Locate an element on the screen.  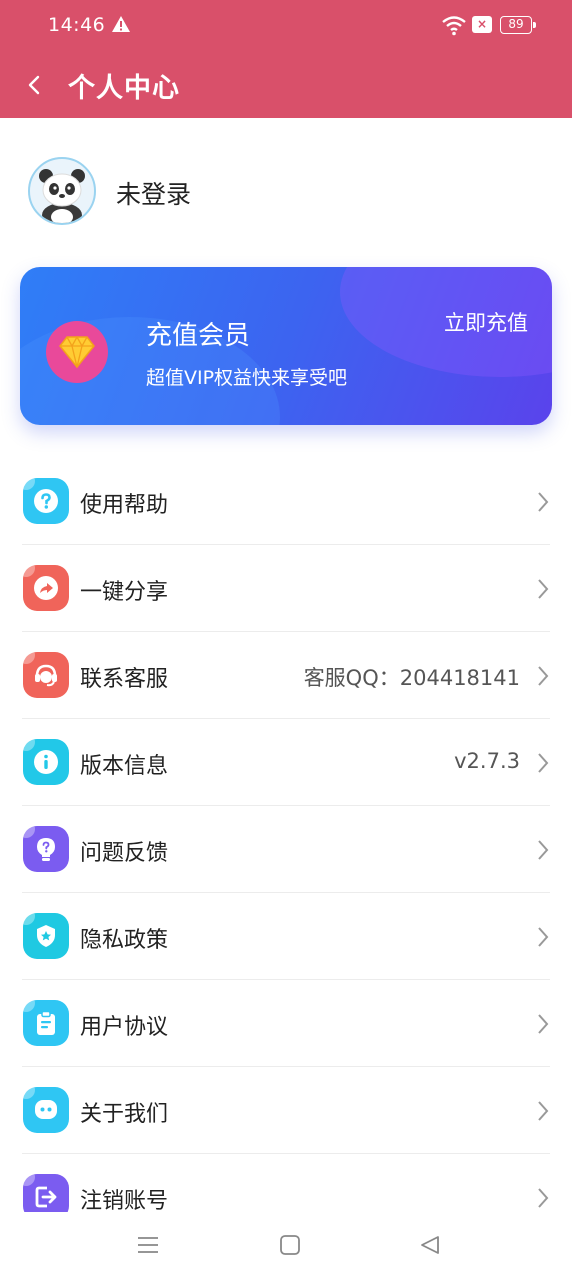
customer-service-icon is located at coordinates (46, 675).